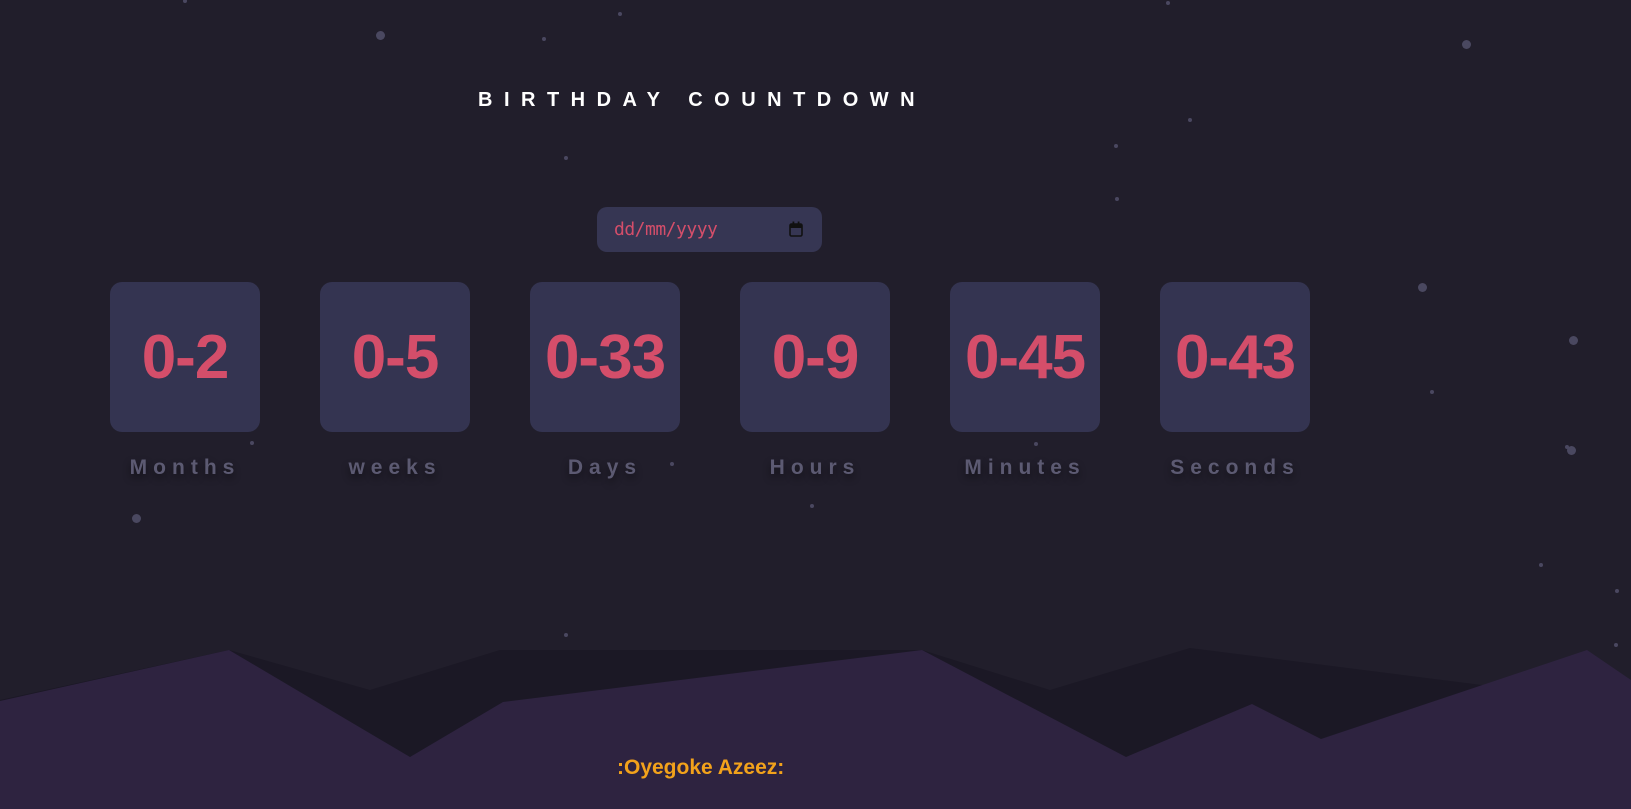 The height and width of the screenshot is (809, 1631). I want to click on seconds-label: Seconds, so click(1235, 467).